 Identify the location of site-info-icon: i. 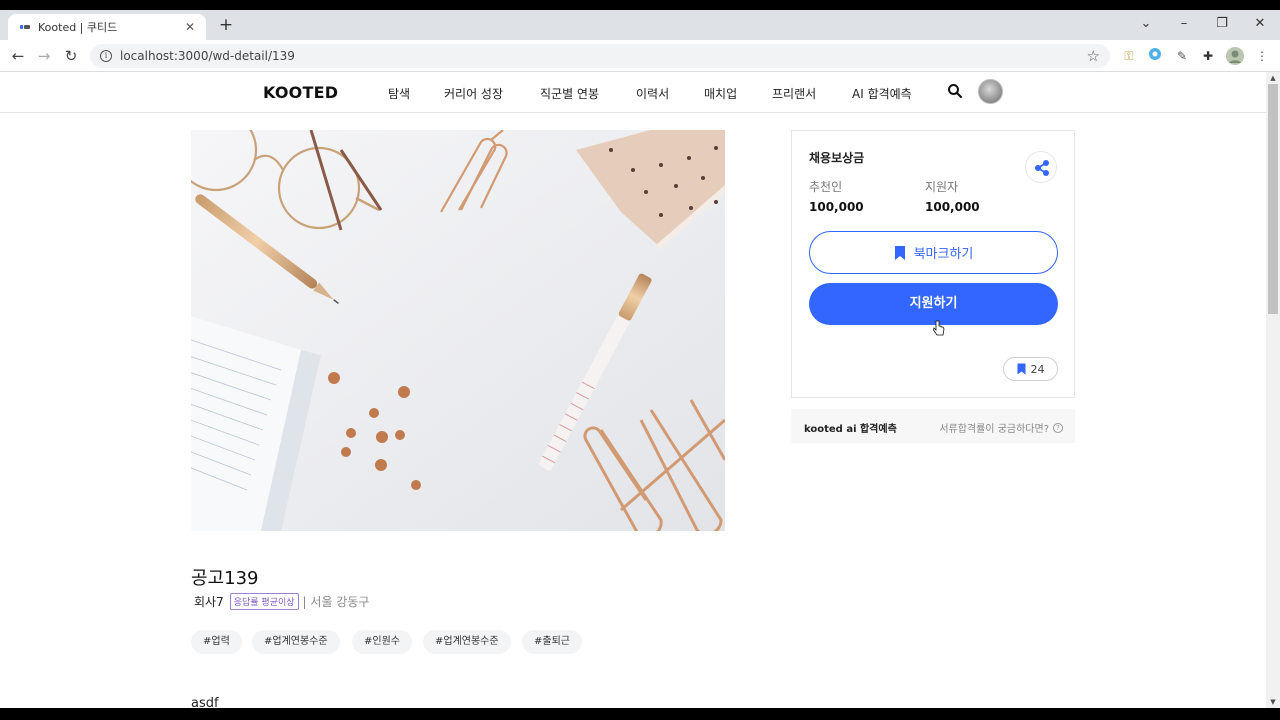
(106, 56).